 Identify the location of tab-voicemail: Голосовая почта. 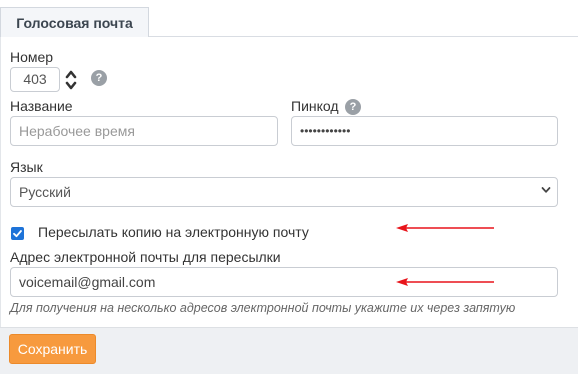
(74, 22).